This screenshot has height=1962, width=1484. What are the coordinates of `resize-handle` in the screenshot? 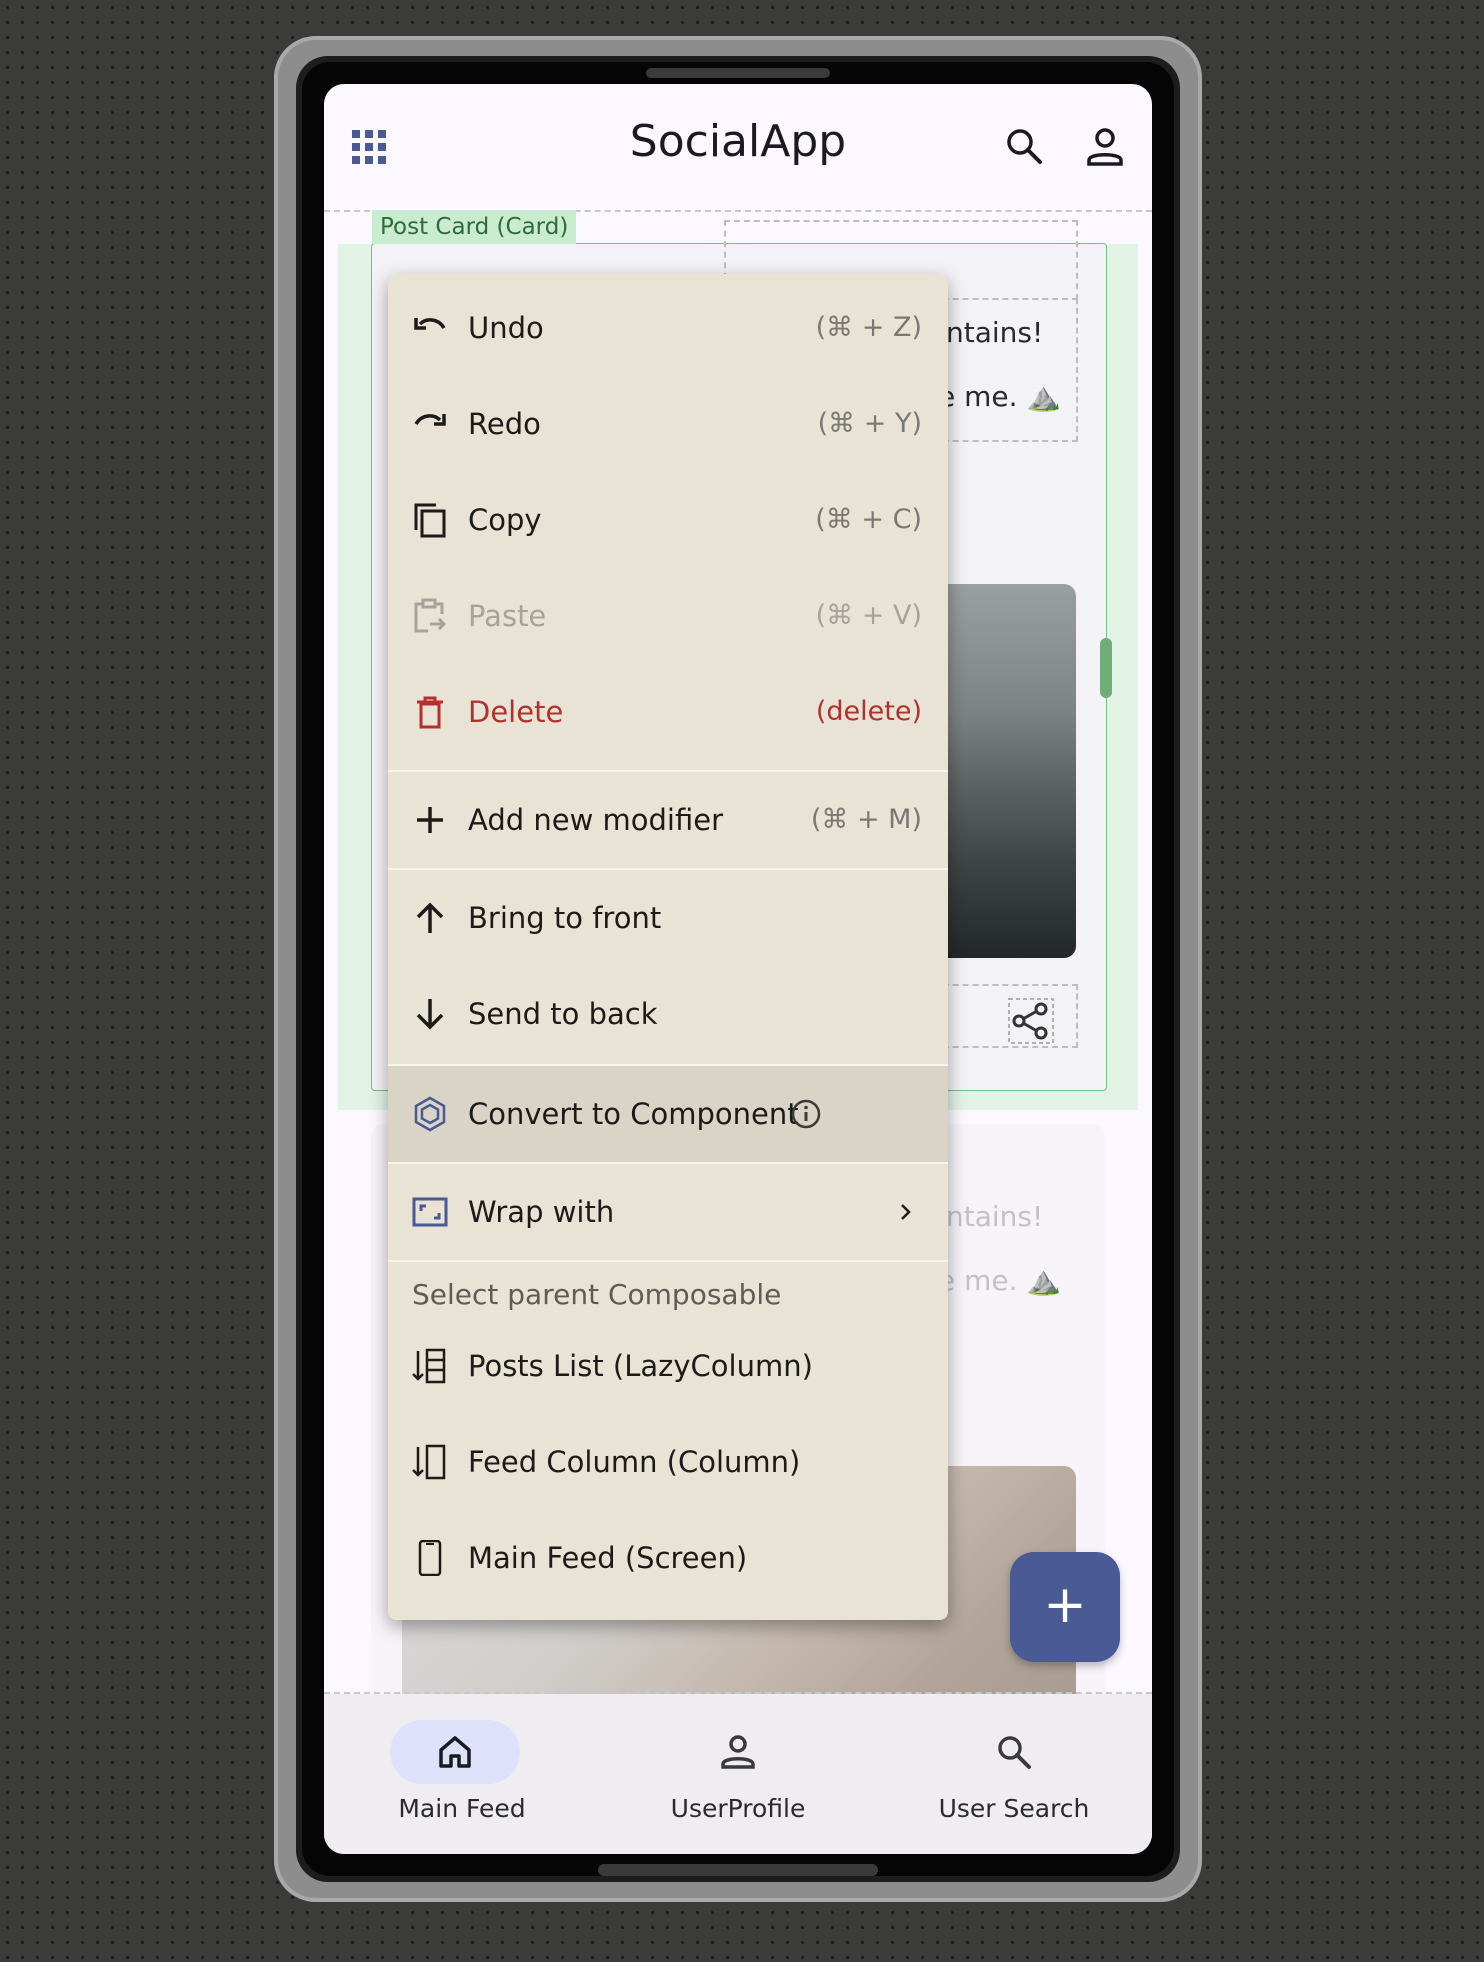 It's located at (1106, 668).